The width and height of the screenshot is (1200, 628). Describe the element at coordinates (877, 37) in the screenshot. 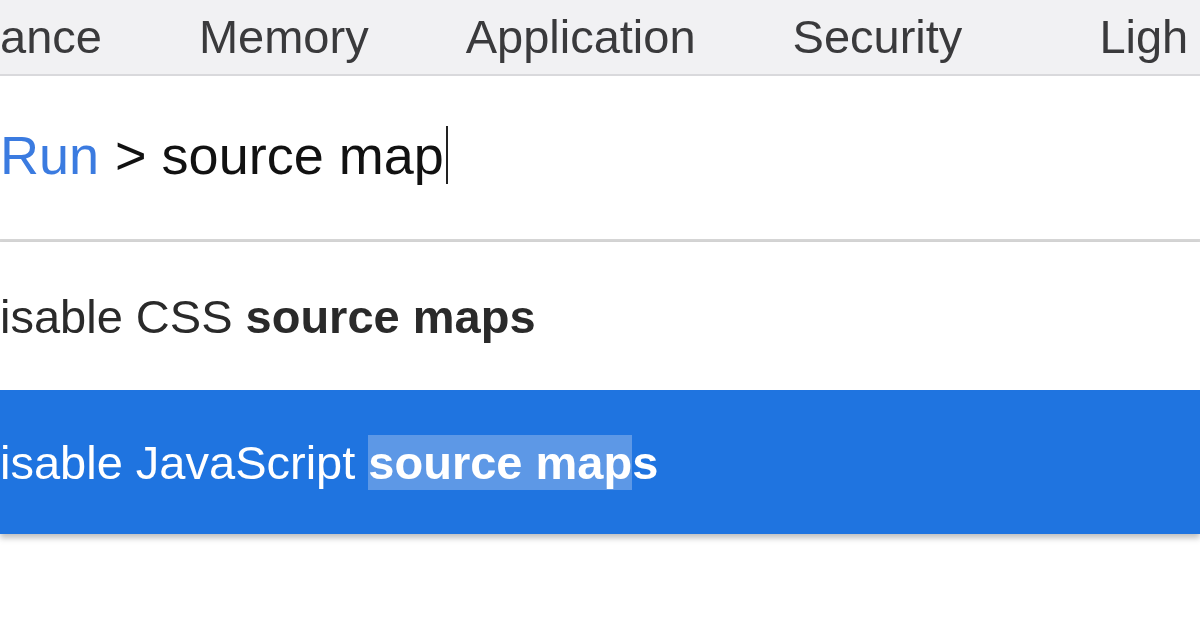

I see `tab: Security` at that location.